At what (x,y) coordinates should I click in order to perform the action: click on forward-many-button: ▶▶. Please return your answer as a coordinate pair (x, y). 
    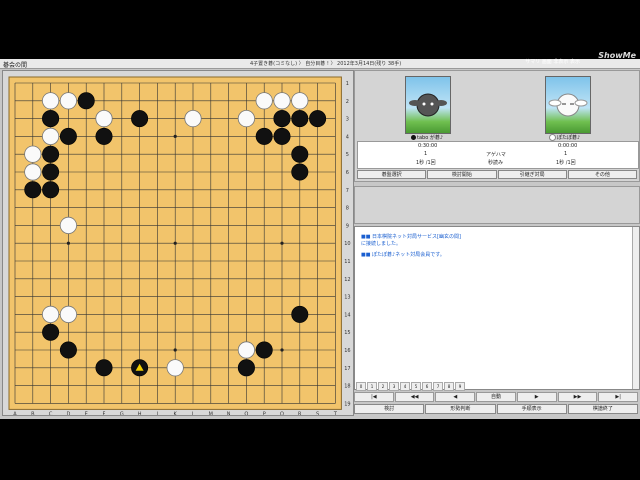
    Looking at the image, I should click on (577, 397).